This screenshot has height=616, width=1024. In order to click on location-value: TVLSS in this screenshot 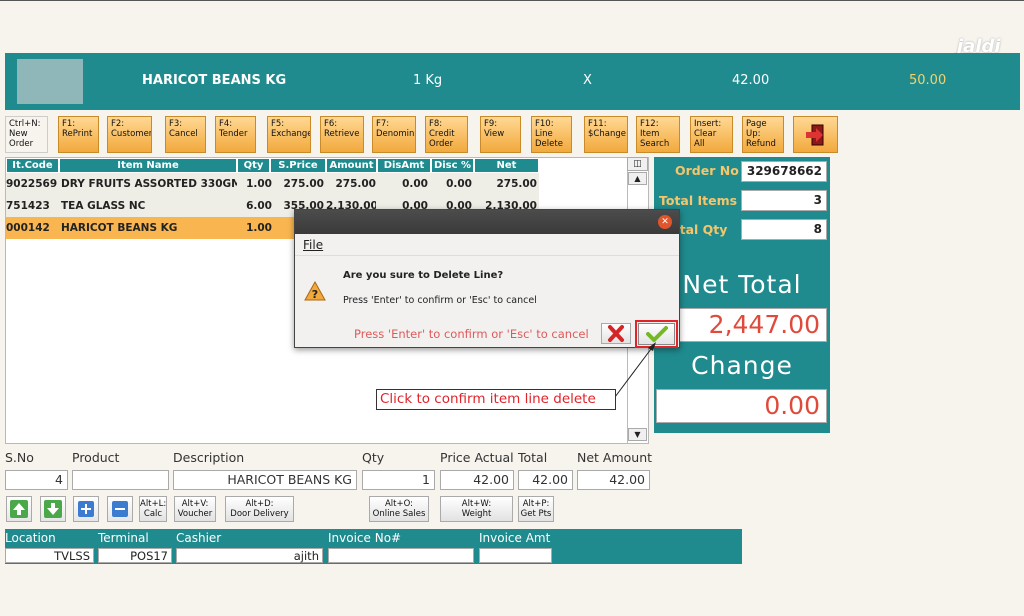, I will do `click(49, 555)`.